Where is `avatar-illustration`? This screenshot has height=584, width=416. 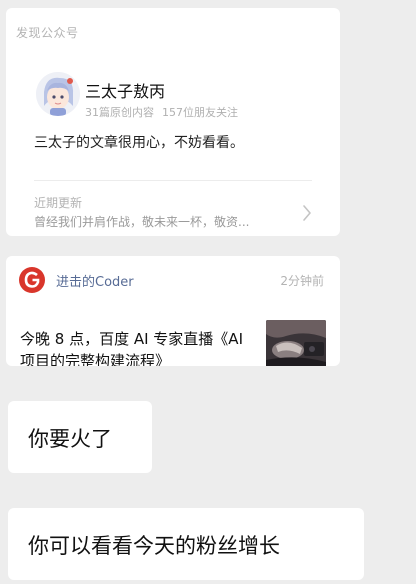 avatar-illustration is located at coordinates (58, 94).